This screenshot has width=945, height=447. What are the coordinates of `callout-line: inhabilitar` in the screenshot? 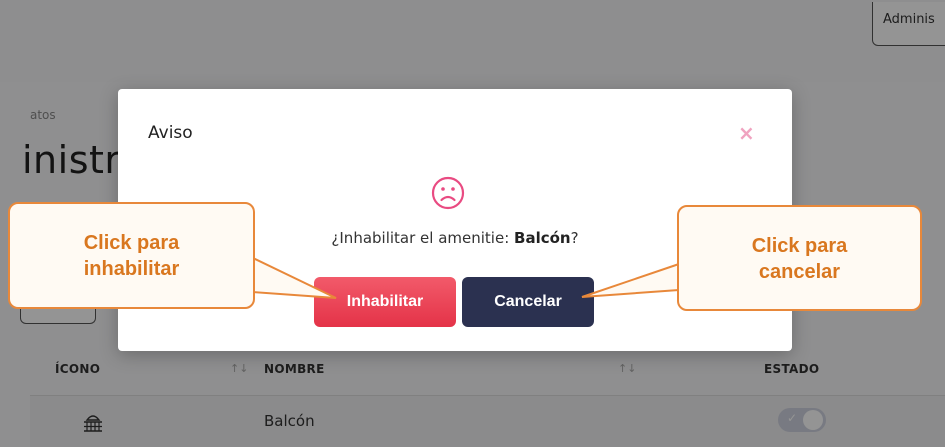 It's located at (131, 269).